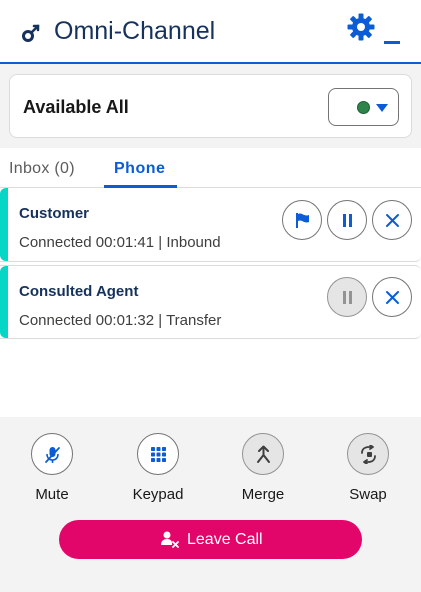  I want to click on page-title: Omni-Channel, so click(135, 31).